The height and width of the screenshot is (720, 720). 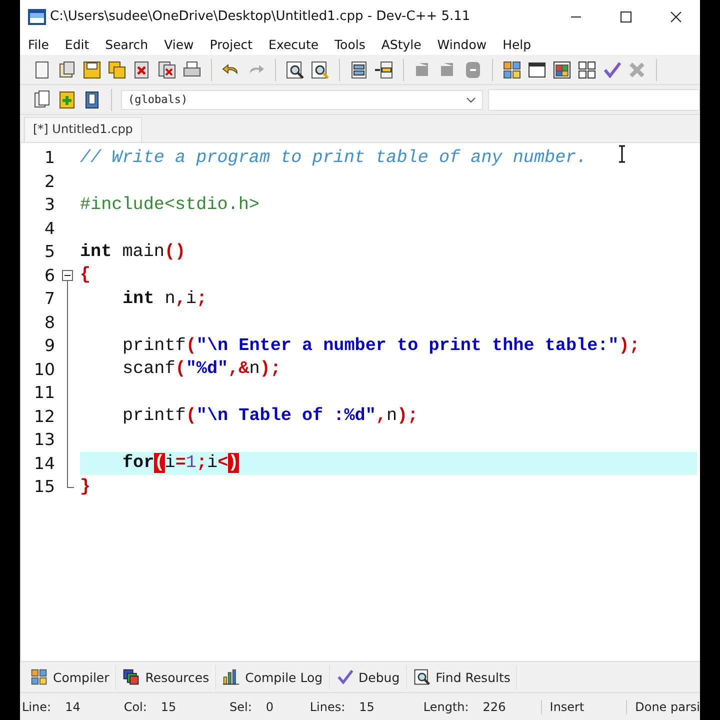 What do you see at coordinates (676, 16) in the screenshot?
I see `close-icon` at bounding box center [676, 16].